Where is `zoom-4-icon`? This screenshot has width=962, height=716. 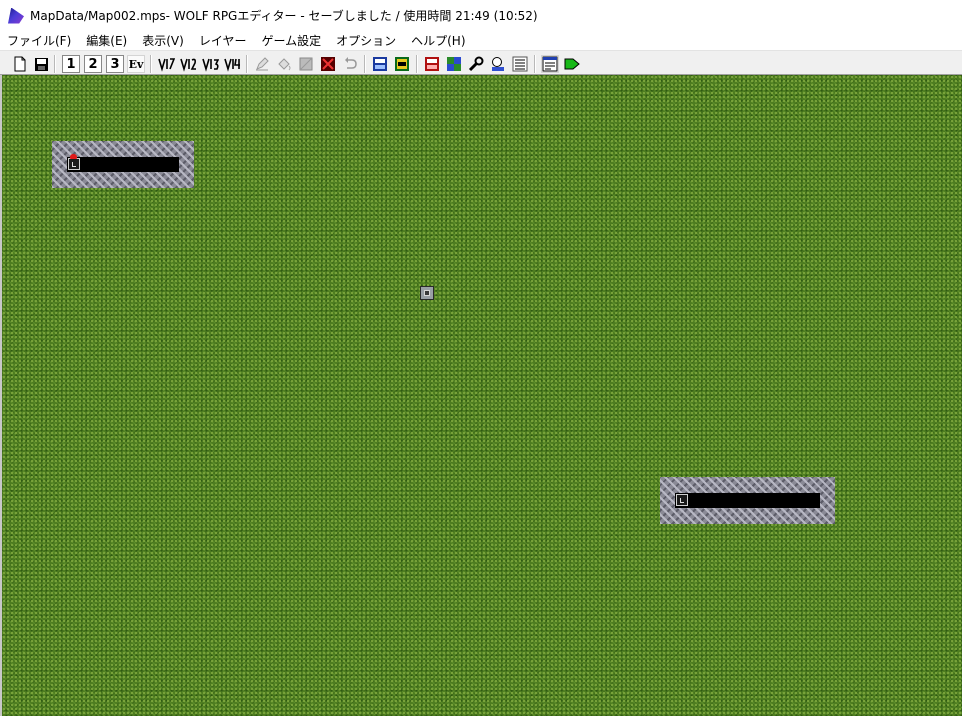 zoom-4-icon is located at coordinates (232, 65).